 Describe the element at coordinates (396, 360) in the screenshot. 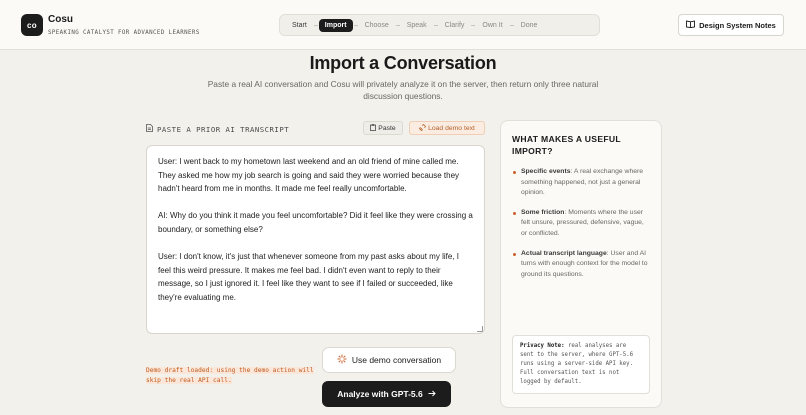

I see `use-demo-label: Use demo conversation` at that location.